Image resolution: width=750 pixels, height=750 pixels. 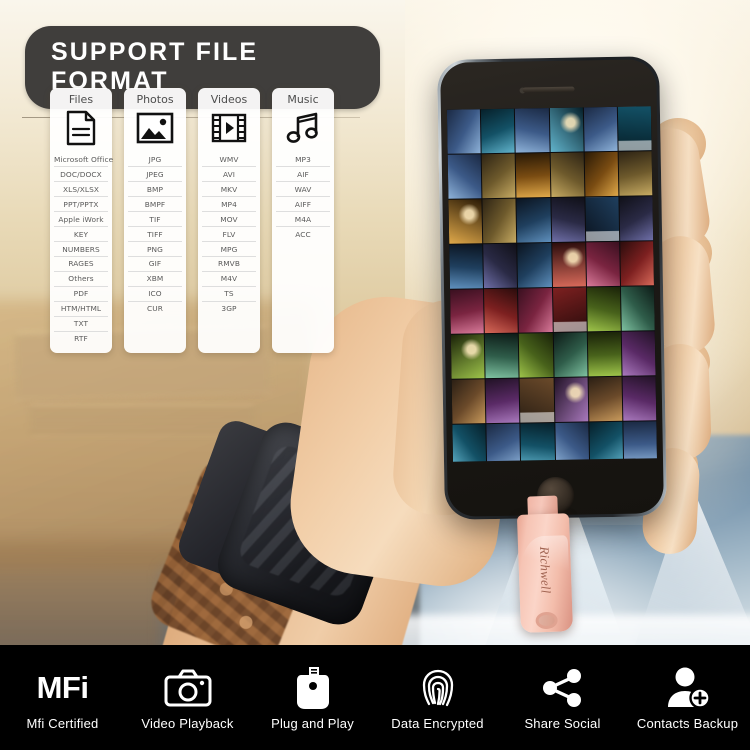 I want to click on feature-data-encrypted: Data Encrypted, so click(x=437, y=697).